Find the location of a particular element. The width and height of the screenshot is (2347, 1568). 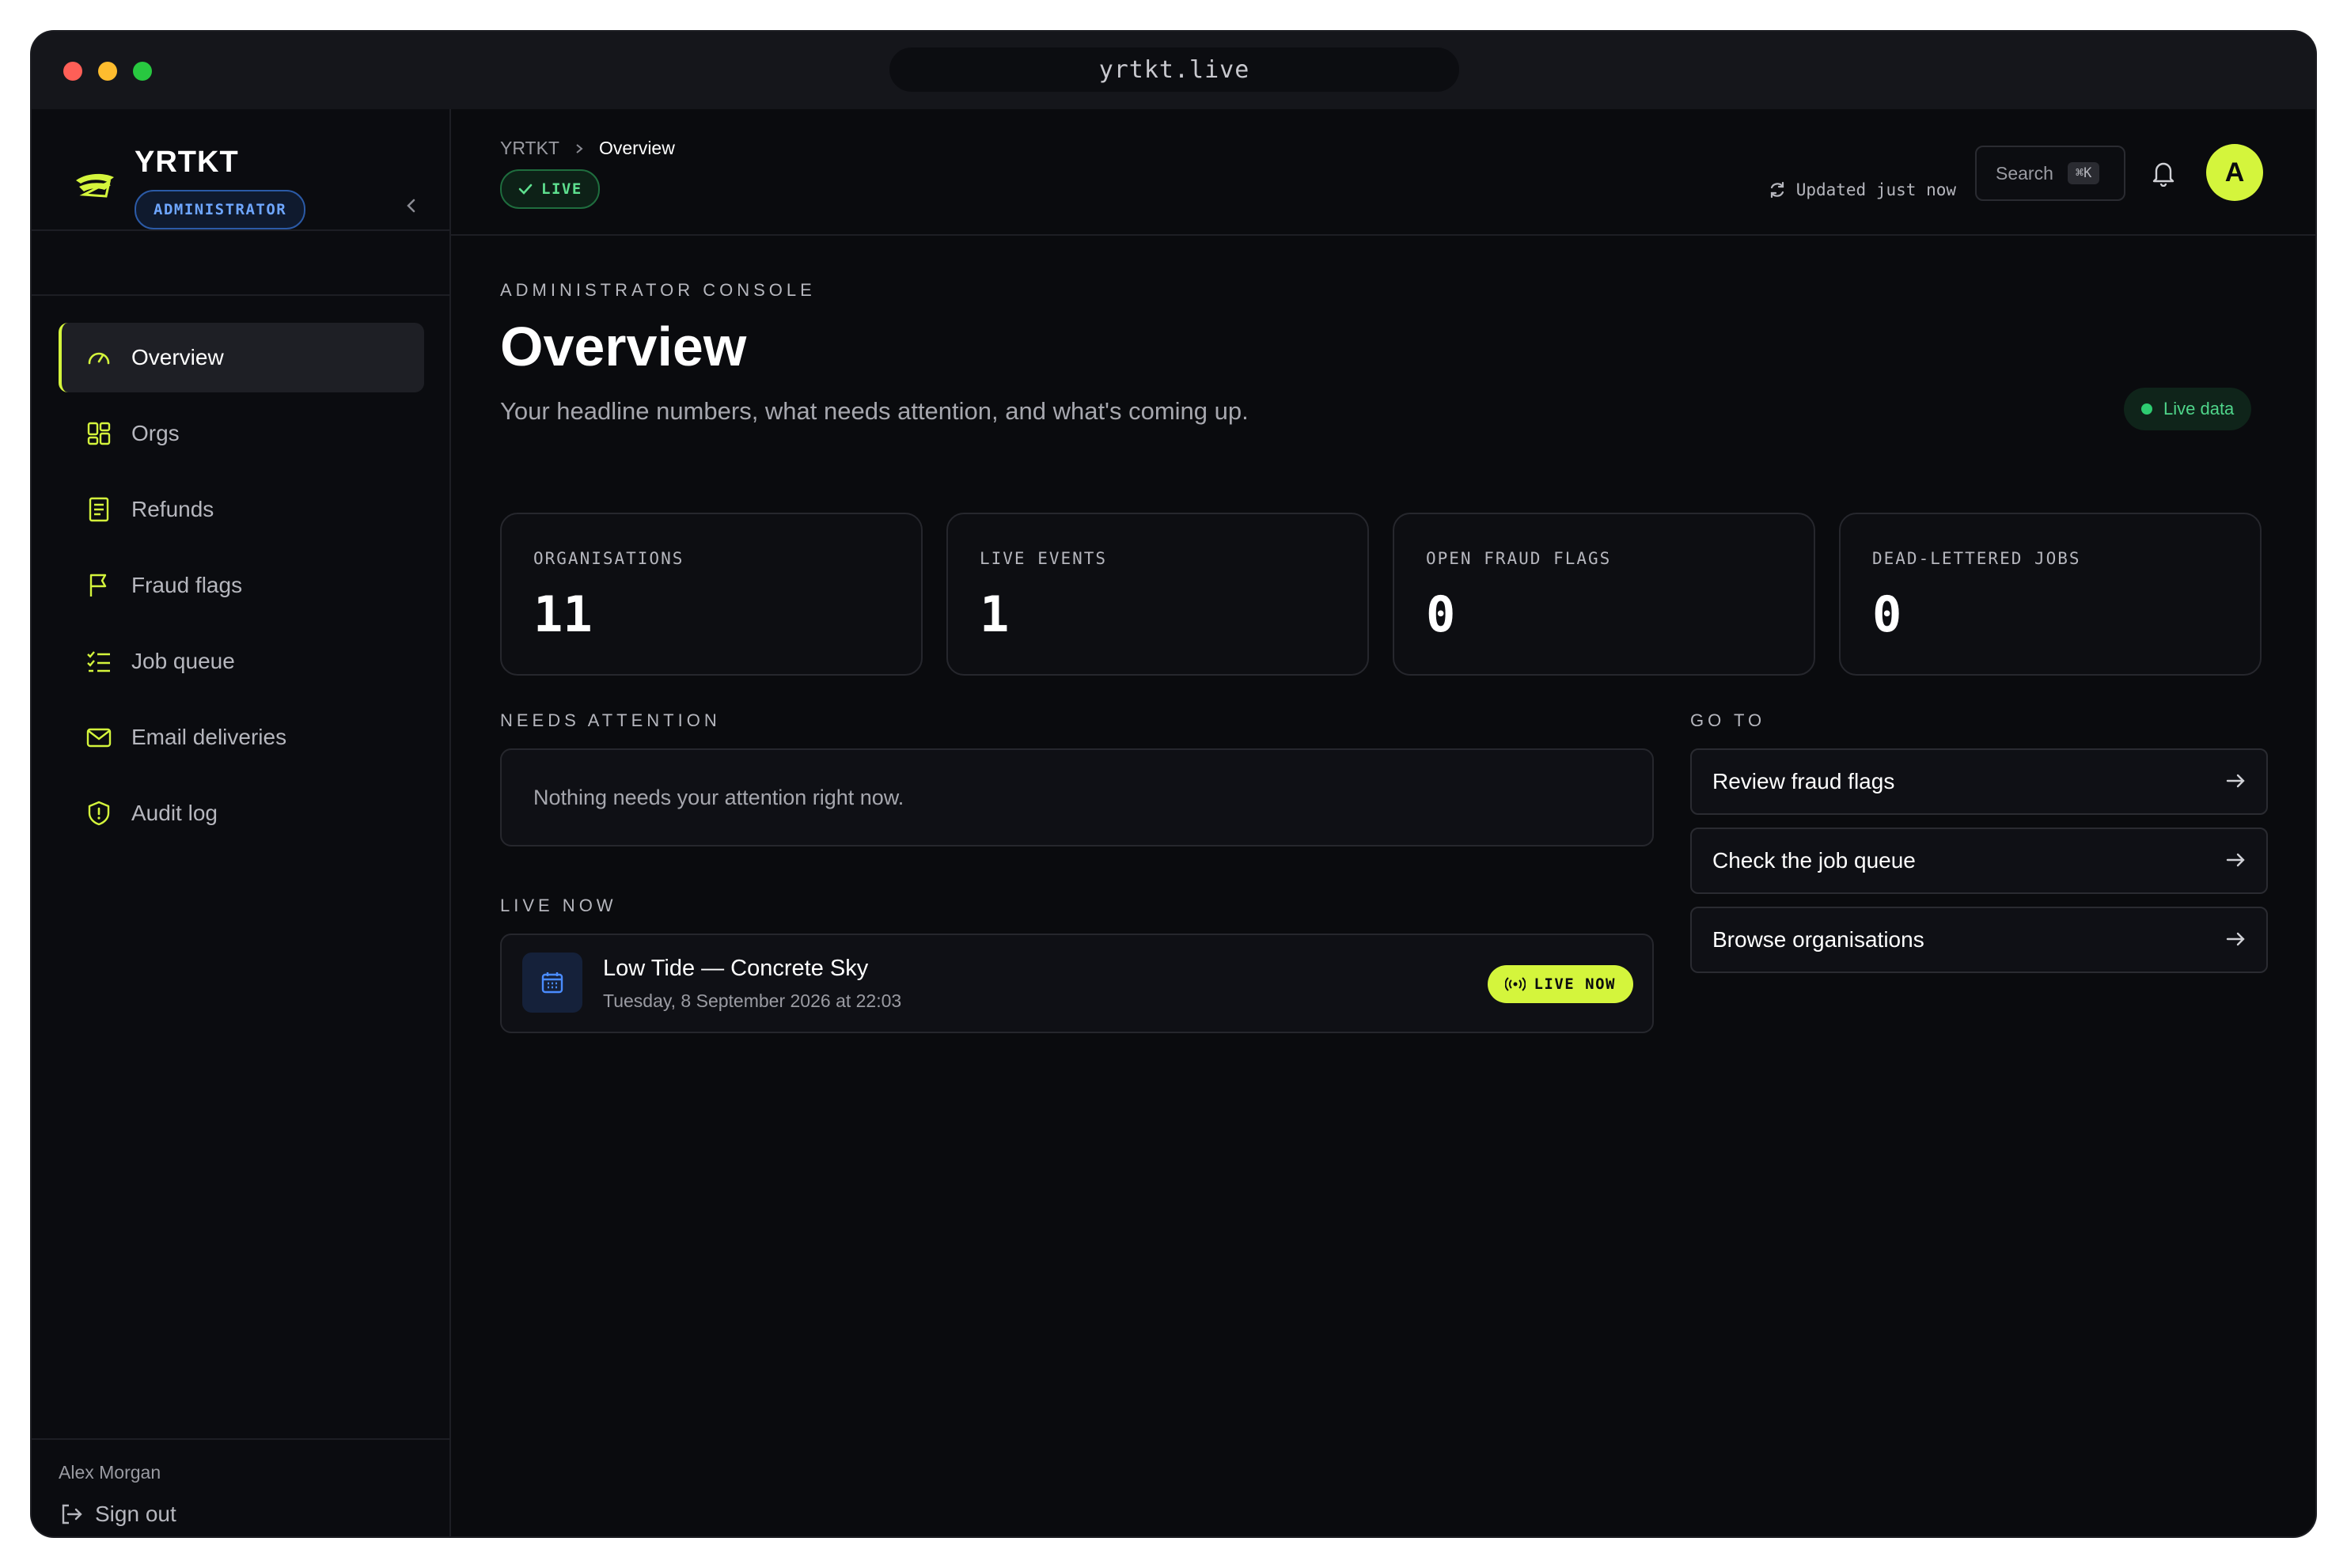

sidebar-item-fraud-flags: Fraud flags is located at coordinates (241, 585).